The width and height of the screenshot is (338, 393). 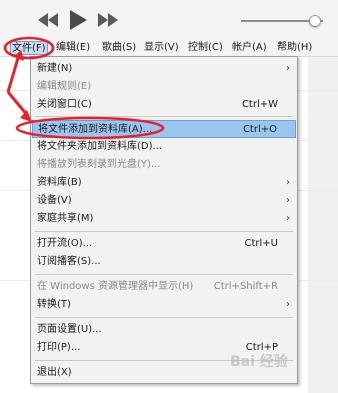 What do you see at coordinates (164, 305) in the screenshot?
I see `menu-item-convert: 转换(T) ›` at bounding box center [164, 305].